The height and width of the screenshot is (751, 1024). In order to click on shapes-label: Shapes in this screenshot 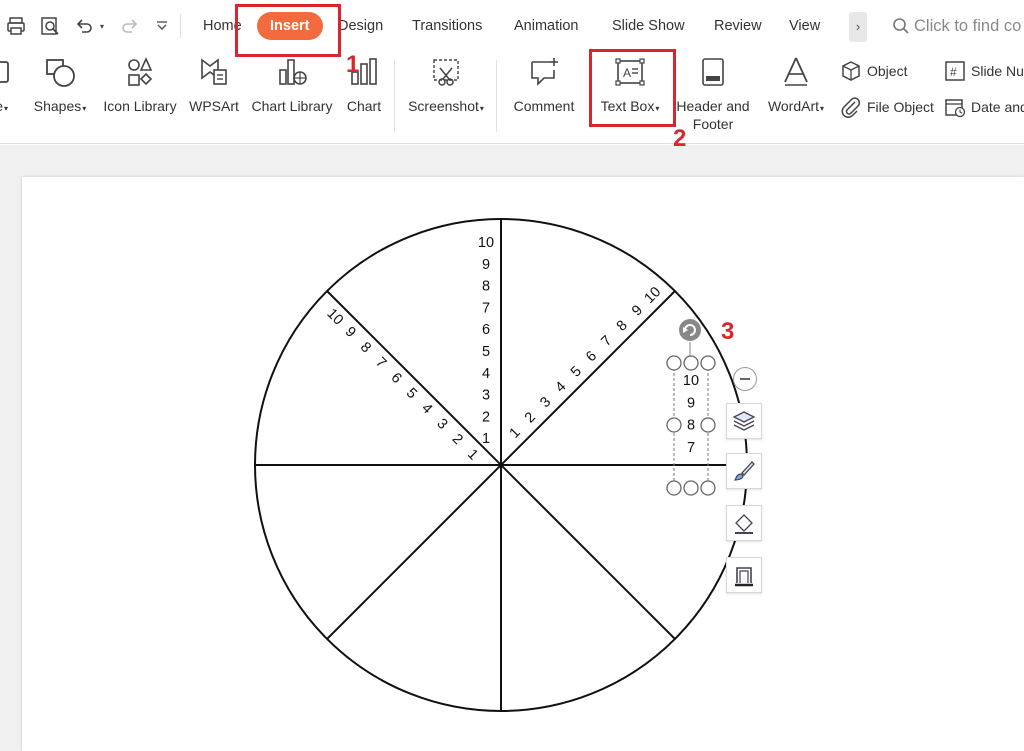, I will do `click(57, 106)`.